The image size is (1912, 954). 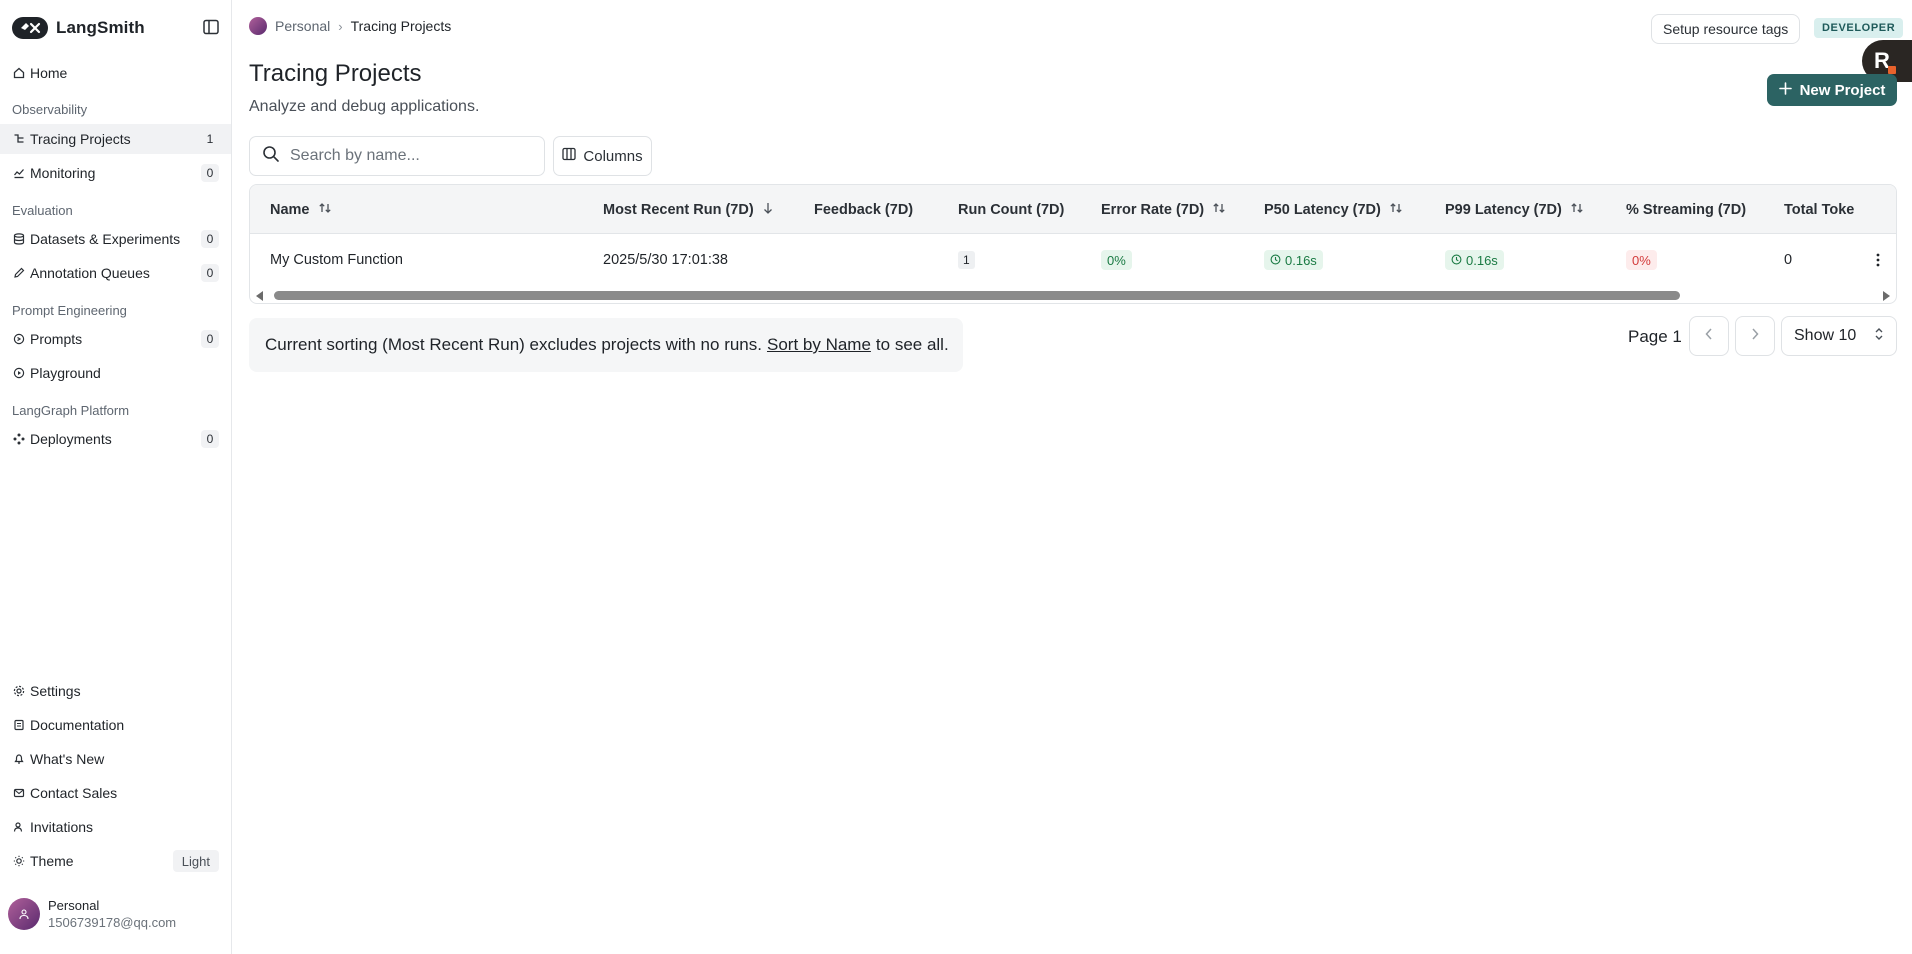 What do you see at coordinates (19, 439) in the screenshot?
I see `deployments-icon` at bounding box center [19, 439].